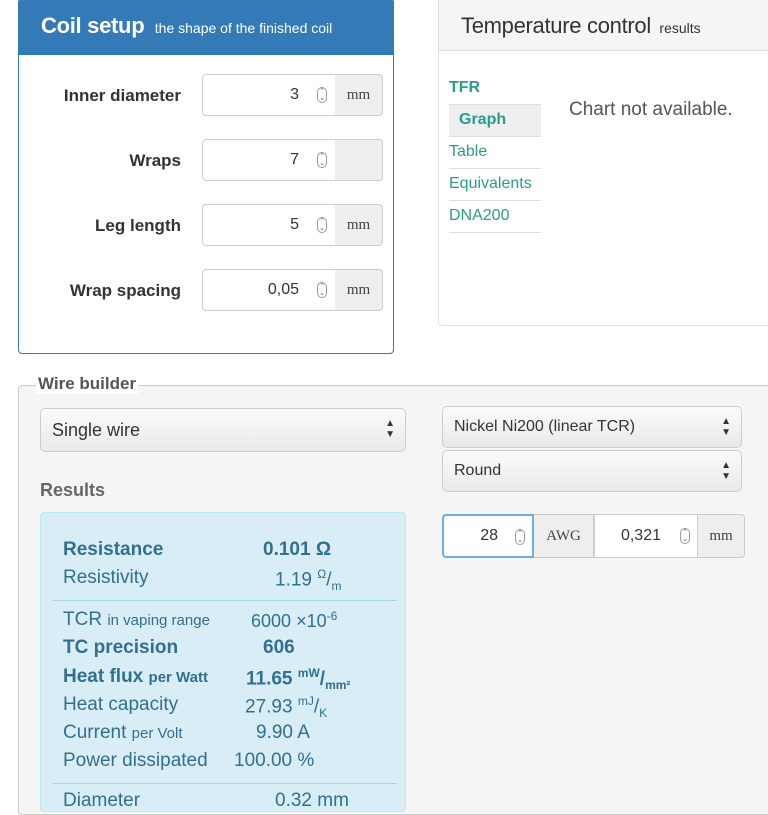 The height and width of the screenshot is (815, 768). I want to click on power-label: Power dissipated, so click(135, 760).